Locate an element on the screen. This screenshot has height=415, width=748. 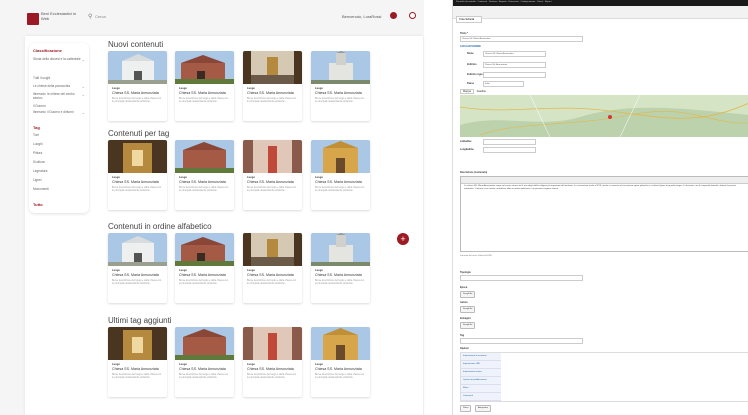
editor-toolbar is located at coordinates (604, 180).